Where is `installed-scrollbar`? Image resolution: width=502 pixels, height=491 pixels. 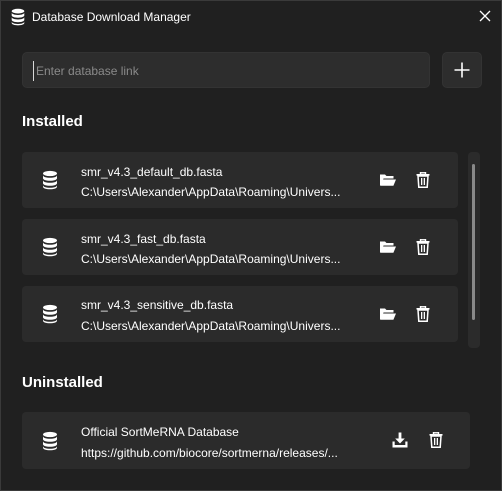 installed-scrollbar is located at coordinates (474, 250).